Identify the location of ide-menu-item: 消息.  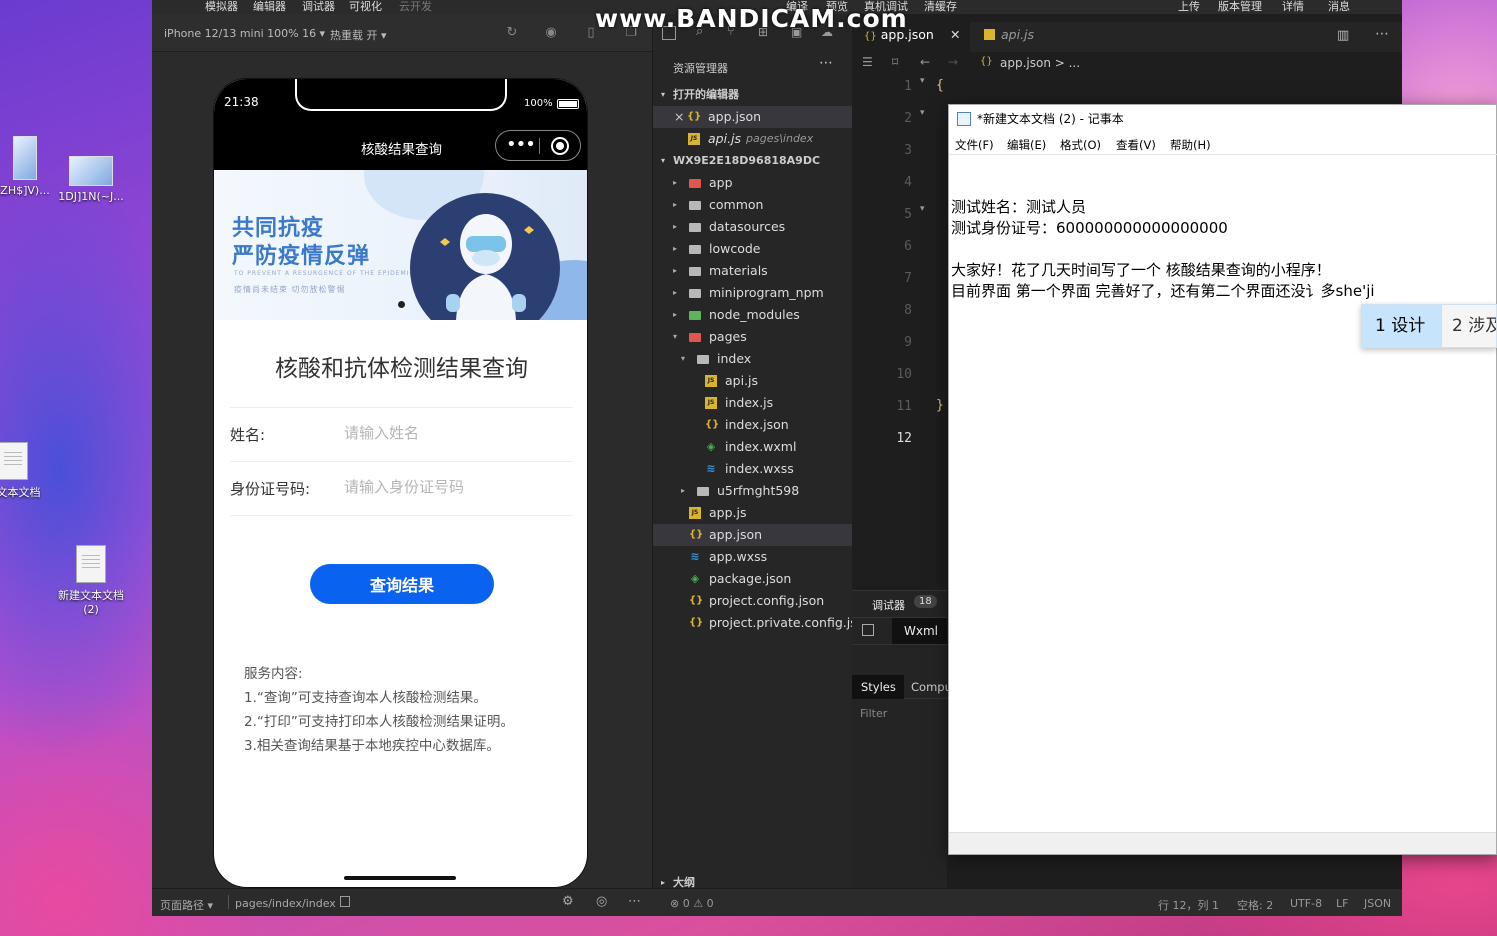
(1339, 7).